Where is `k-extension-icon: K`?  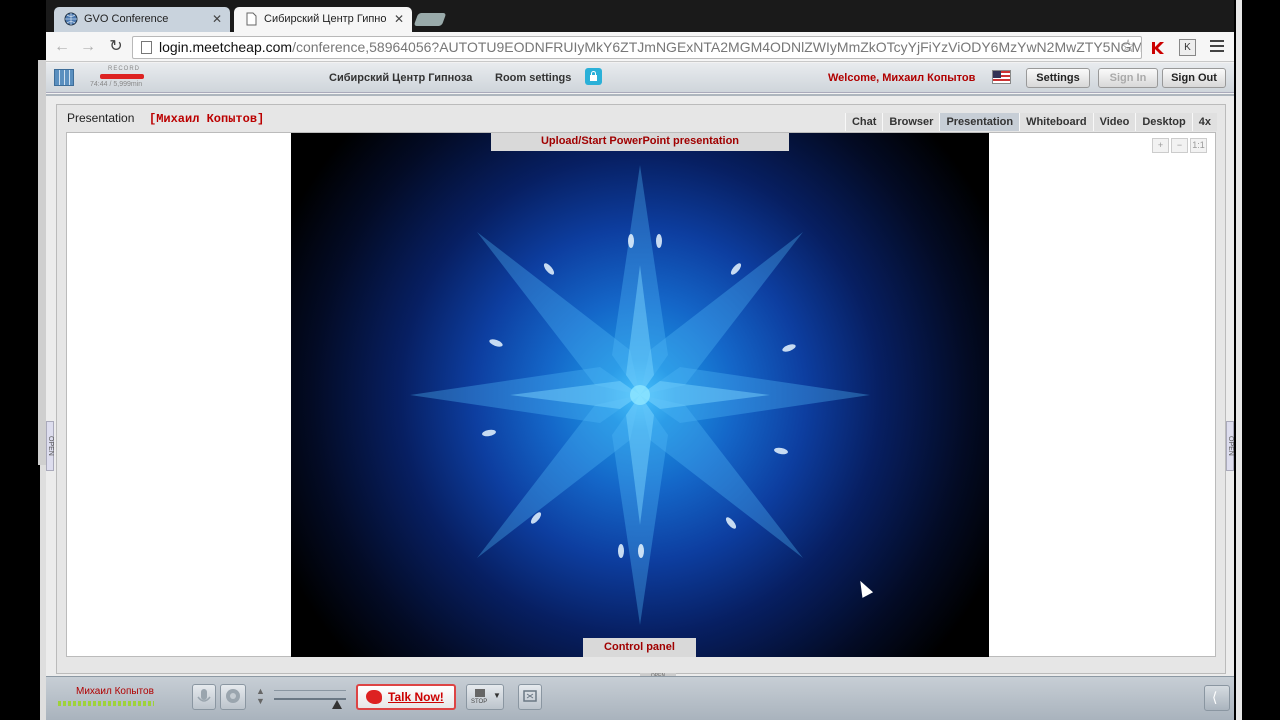 k-extension-icon: K is located at coordinates (1187, 47).